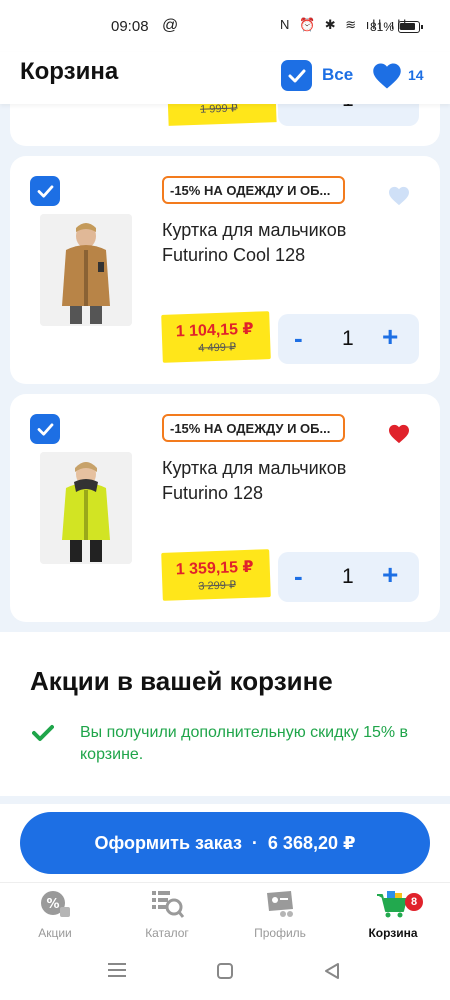 The height and width of the screenshot is (1000, 450). What do you see at coordinates (393, 914) in the screenshot?
I see `nav-item-cart: 8 Корзина` at bounding box center [393, 914].